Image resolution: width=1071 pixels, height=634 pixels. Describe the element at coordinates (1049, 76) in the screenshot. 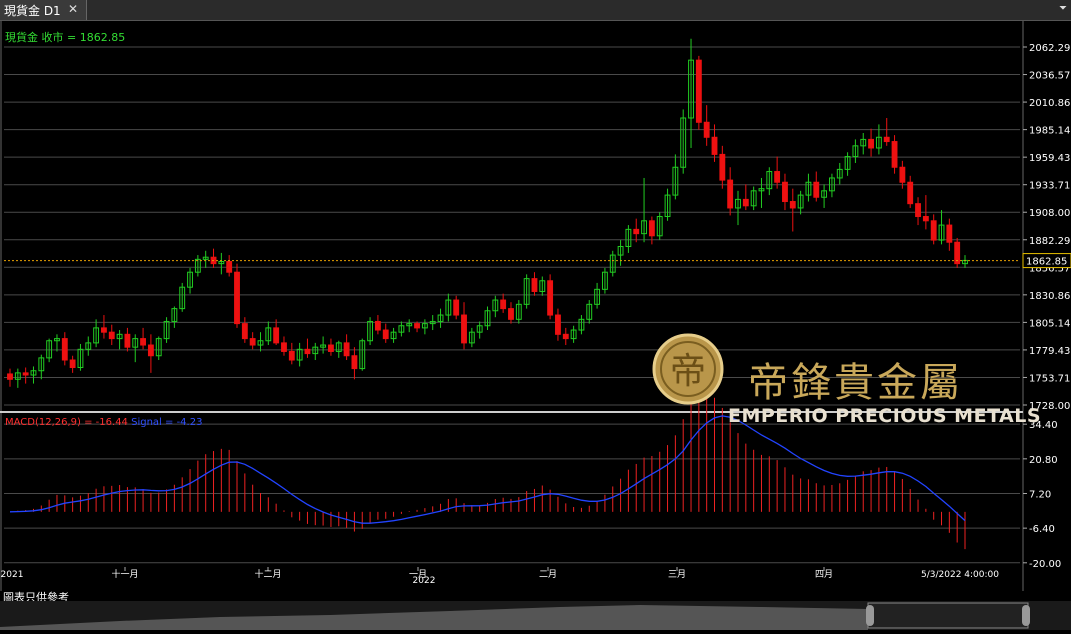

I see `price-tick-label: 2036.57` at that location.